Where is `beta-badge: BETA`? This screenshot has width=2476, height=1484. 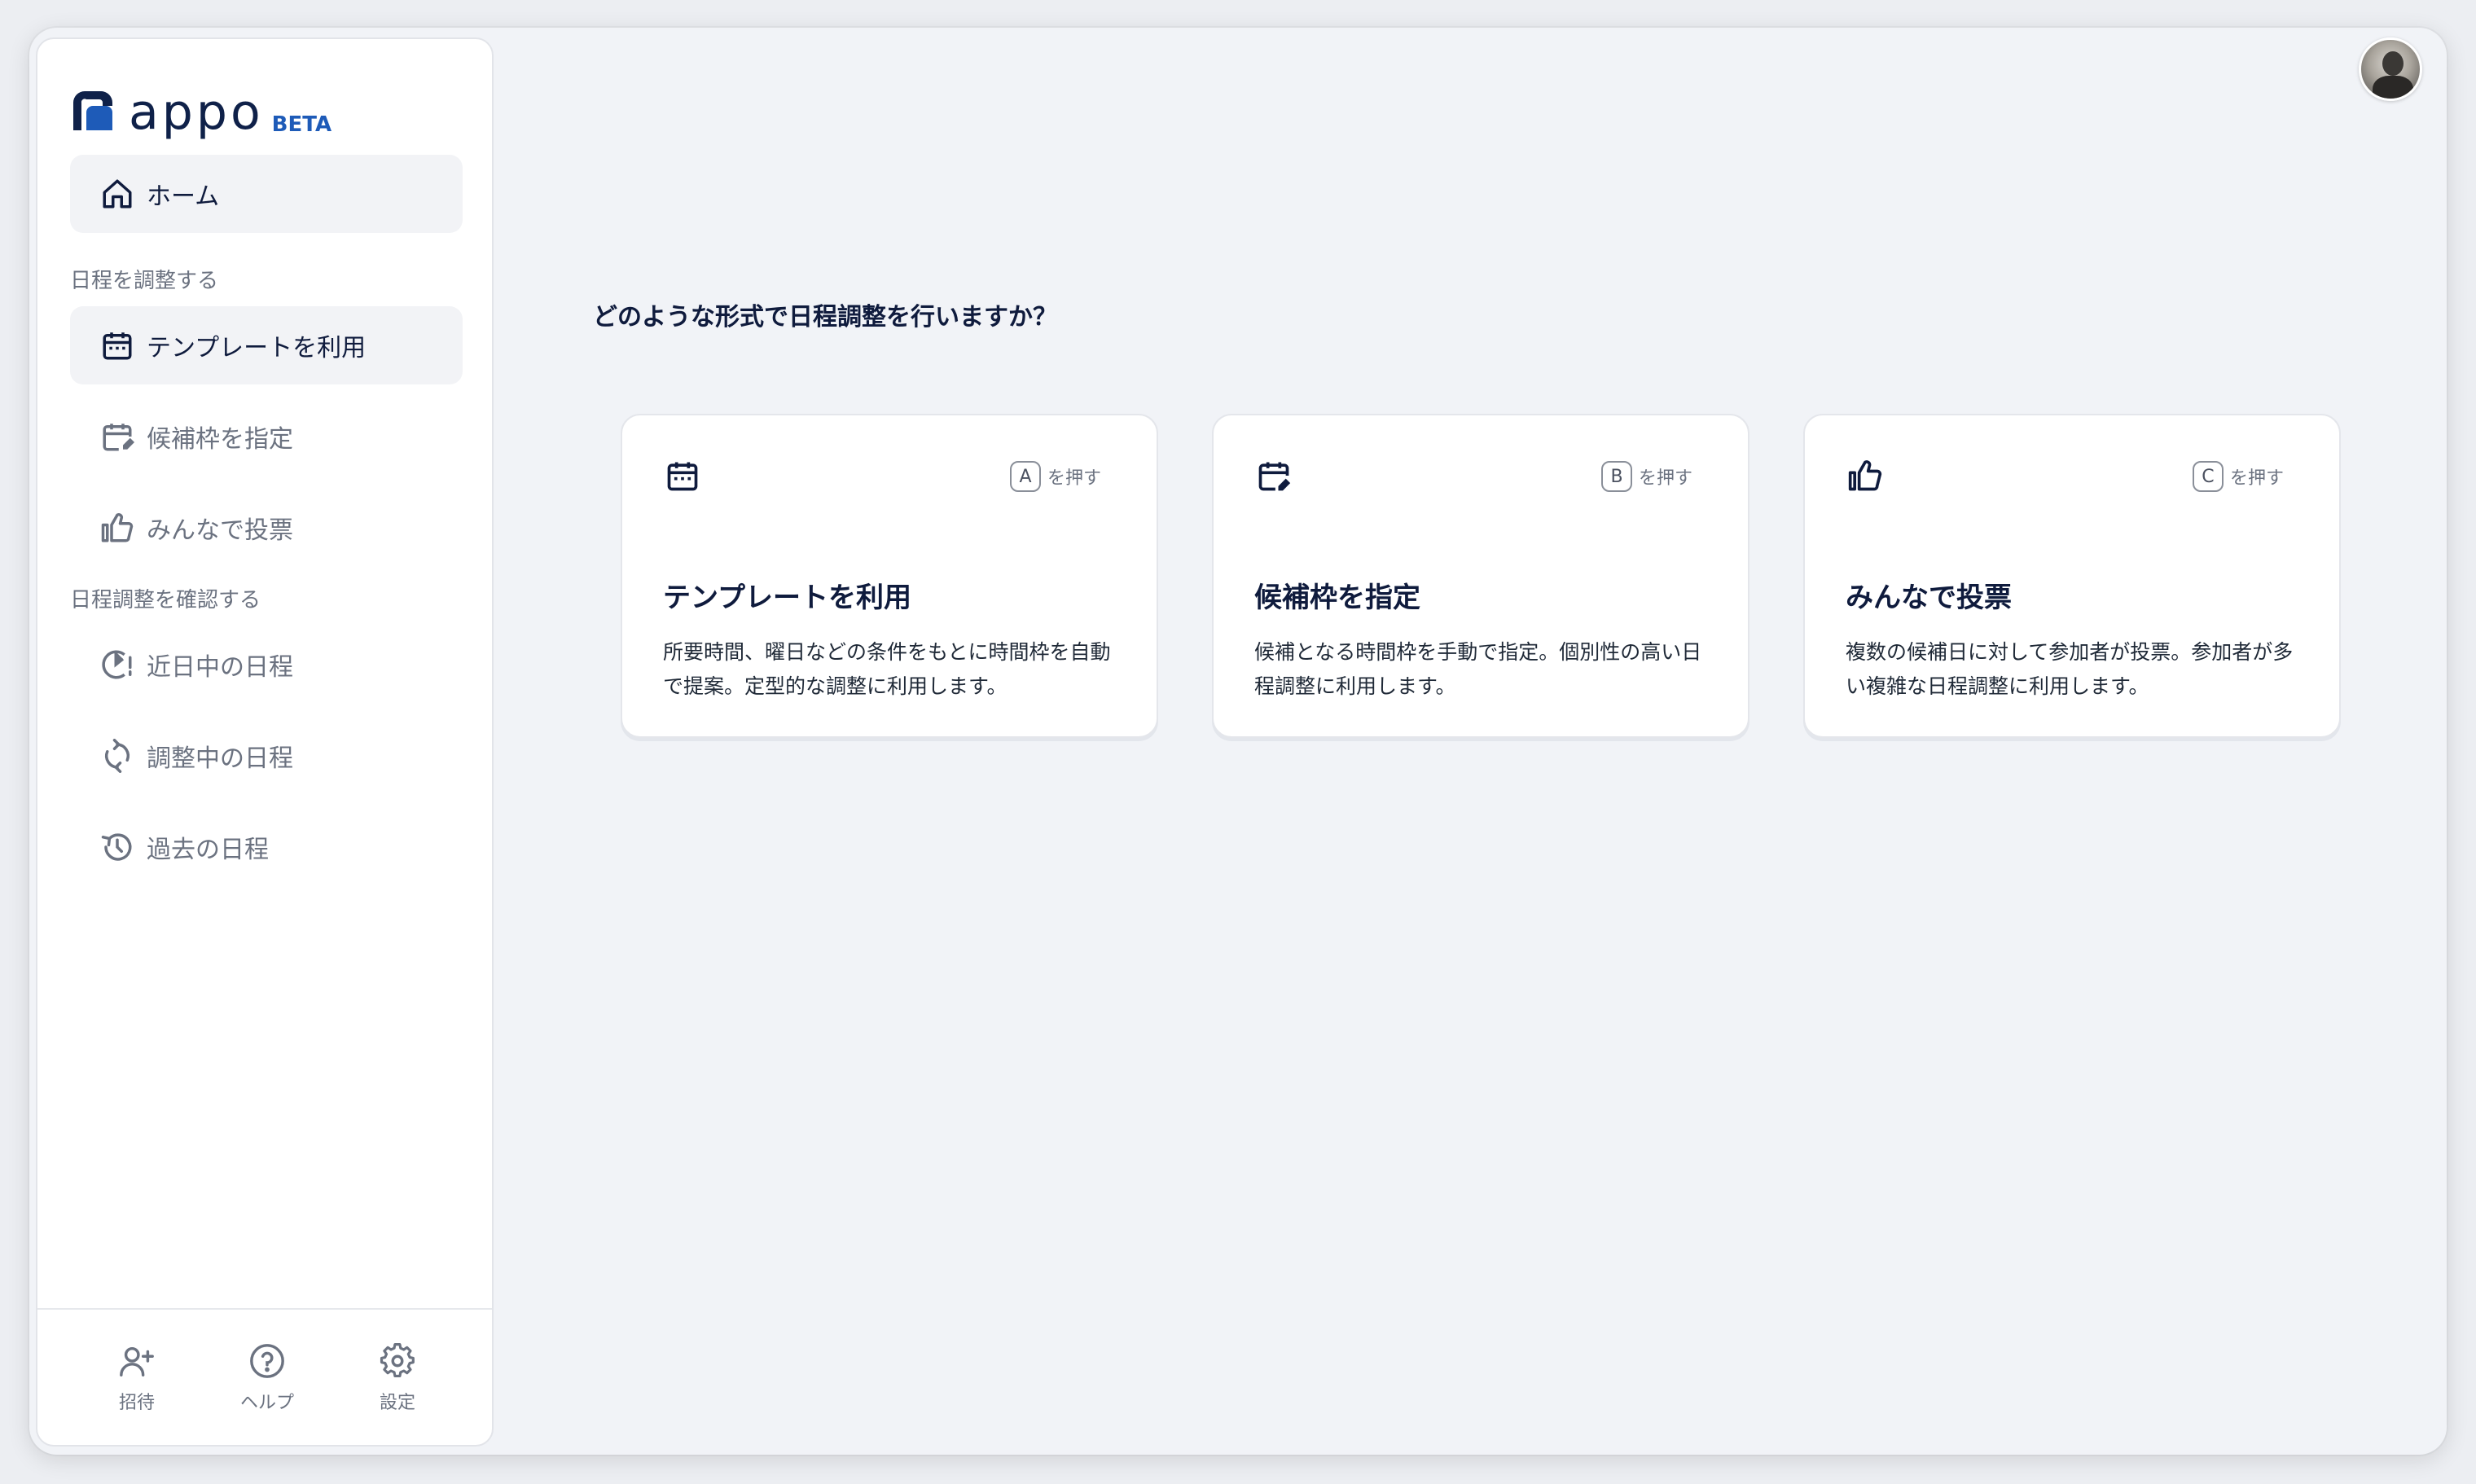
beta-badge: BETA is located at coordinates (301, 125).